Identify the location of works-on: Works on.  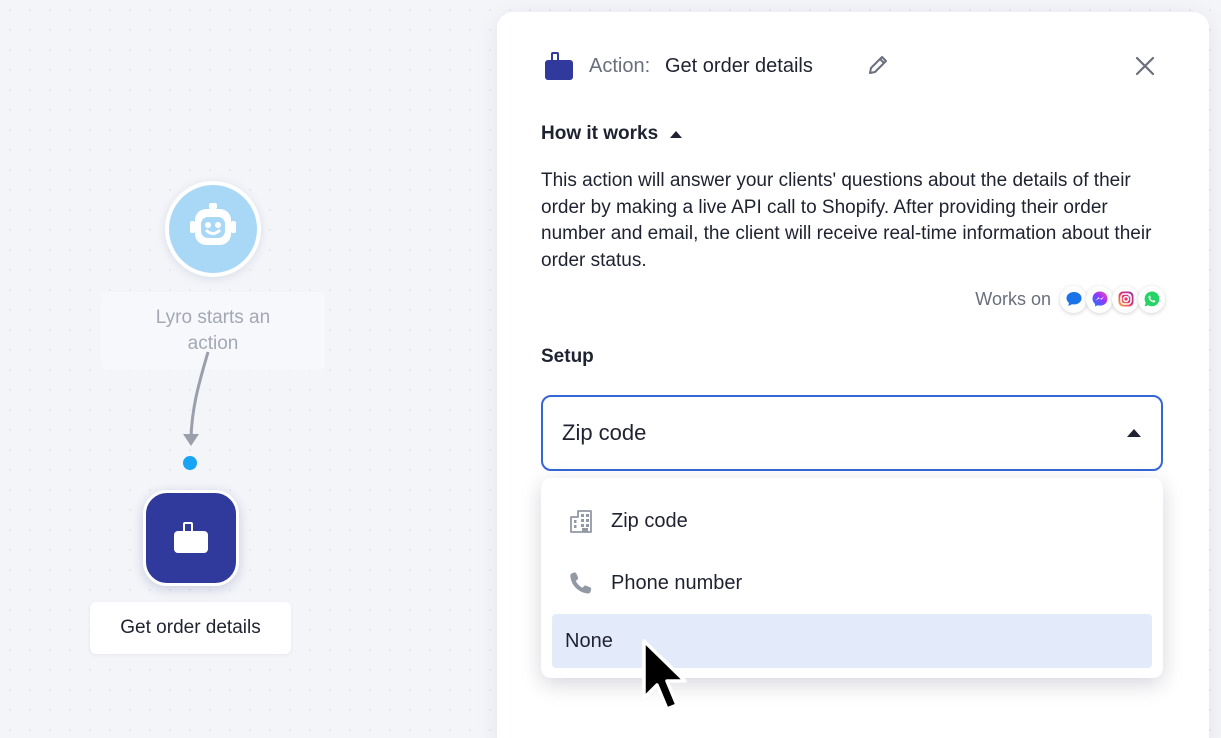
(1070, 299).